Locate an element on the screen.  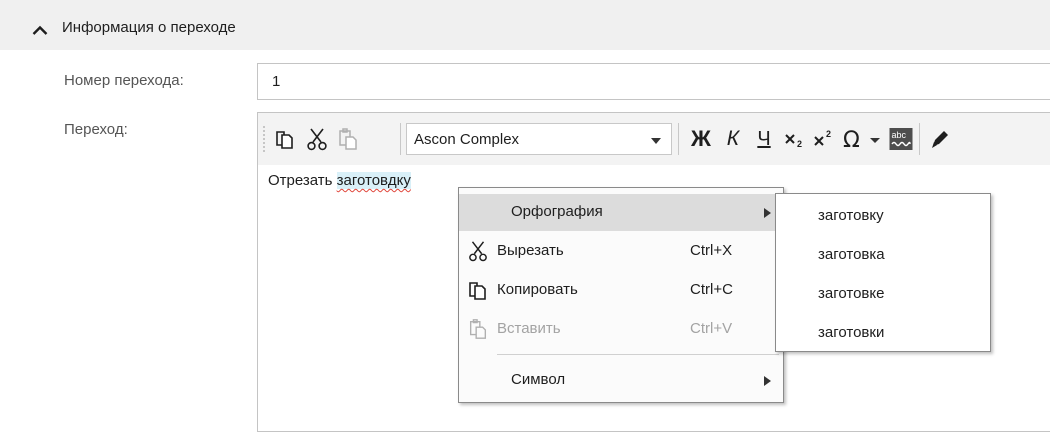
suggestion-item: заготовки is located at coordinates (851, 332).